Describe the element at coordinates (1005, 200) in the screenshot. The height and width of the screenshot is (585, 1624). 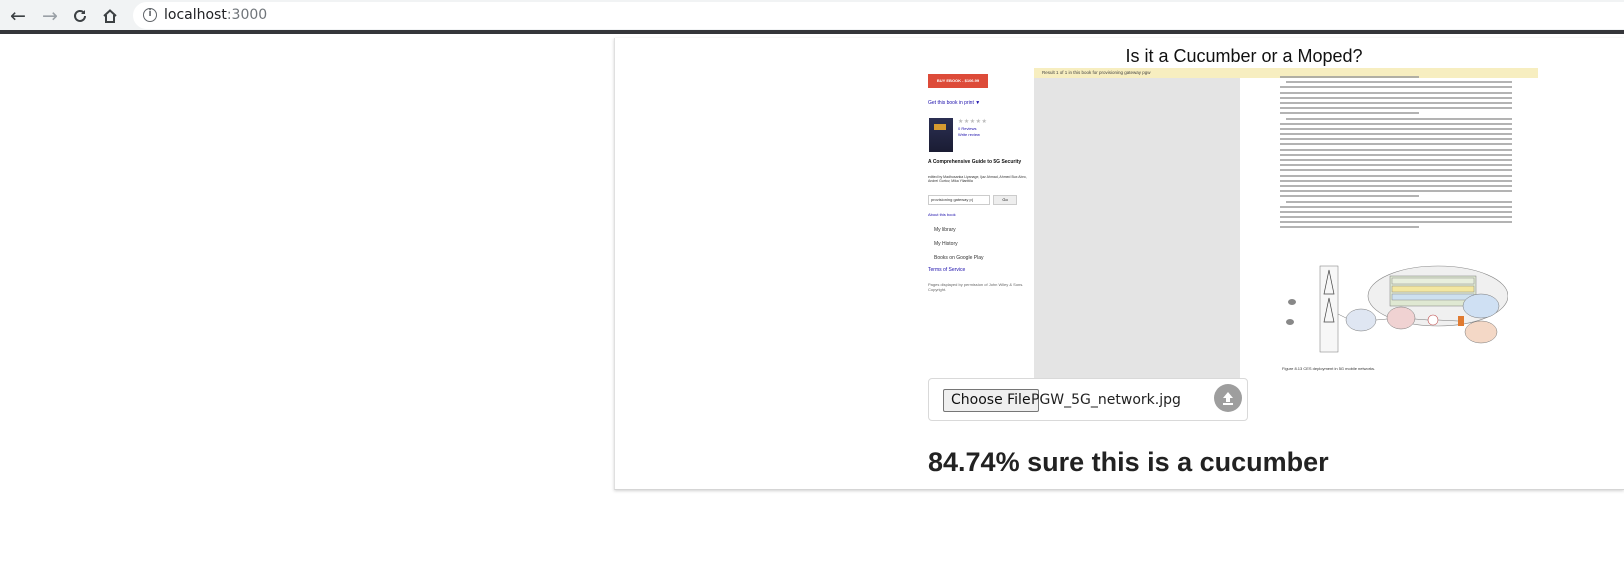
I see `book-search-go: Go` at that location.